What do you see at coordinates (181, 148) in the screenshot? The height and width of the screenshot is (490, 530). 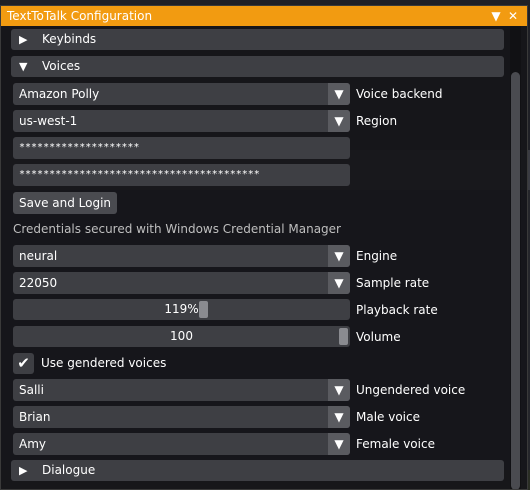 I see `access-key-input: ********************` at bounding box center [181, 148].